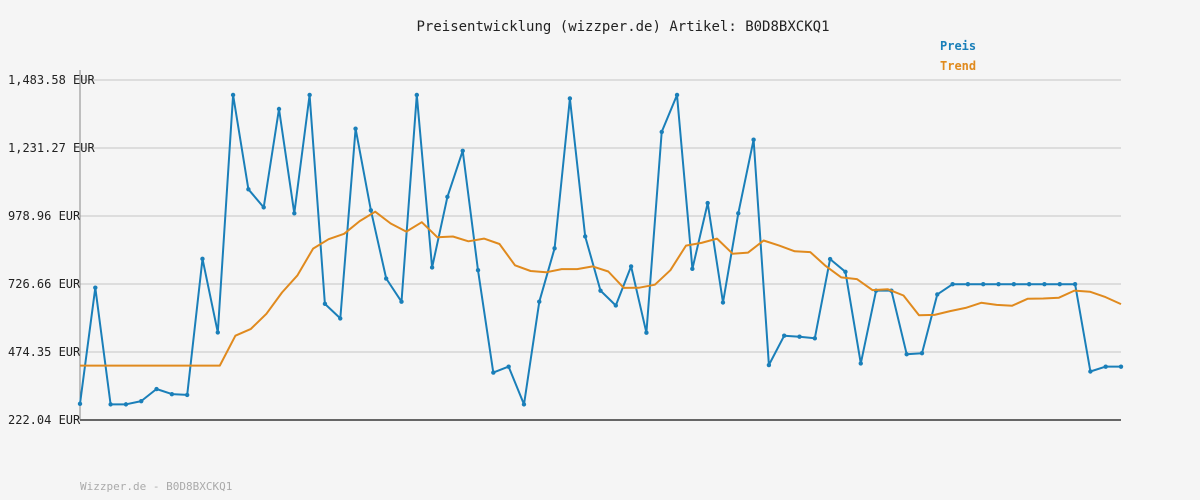 The image size is (1200, 500). Describe the element at coordinates (156, 486) in the screenshot. I see `footer-text: Wizzper.de - B0D8BXCKQ1` at that location.